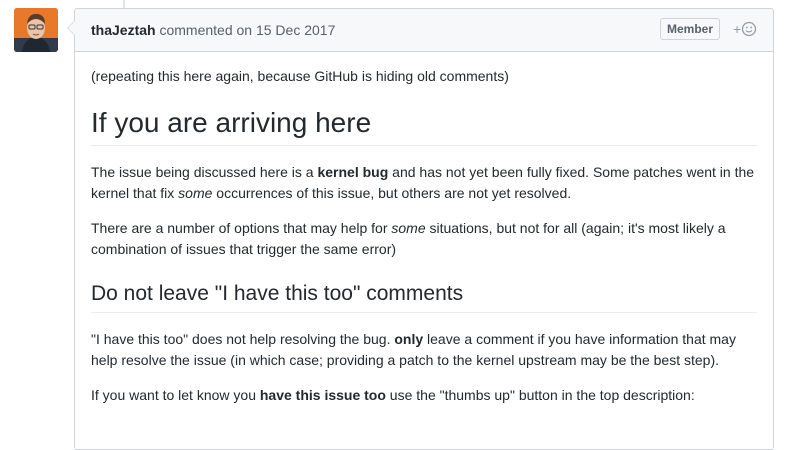 This screenshot has width=794, height=450. I want to click on text-run: If you want to let know you, so click(175, 395).